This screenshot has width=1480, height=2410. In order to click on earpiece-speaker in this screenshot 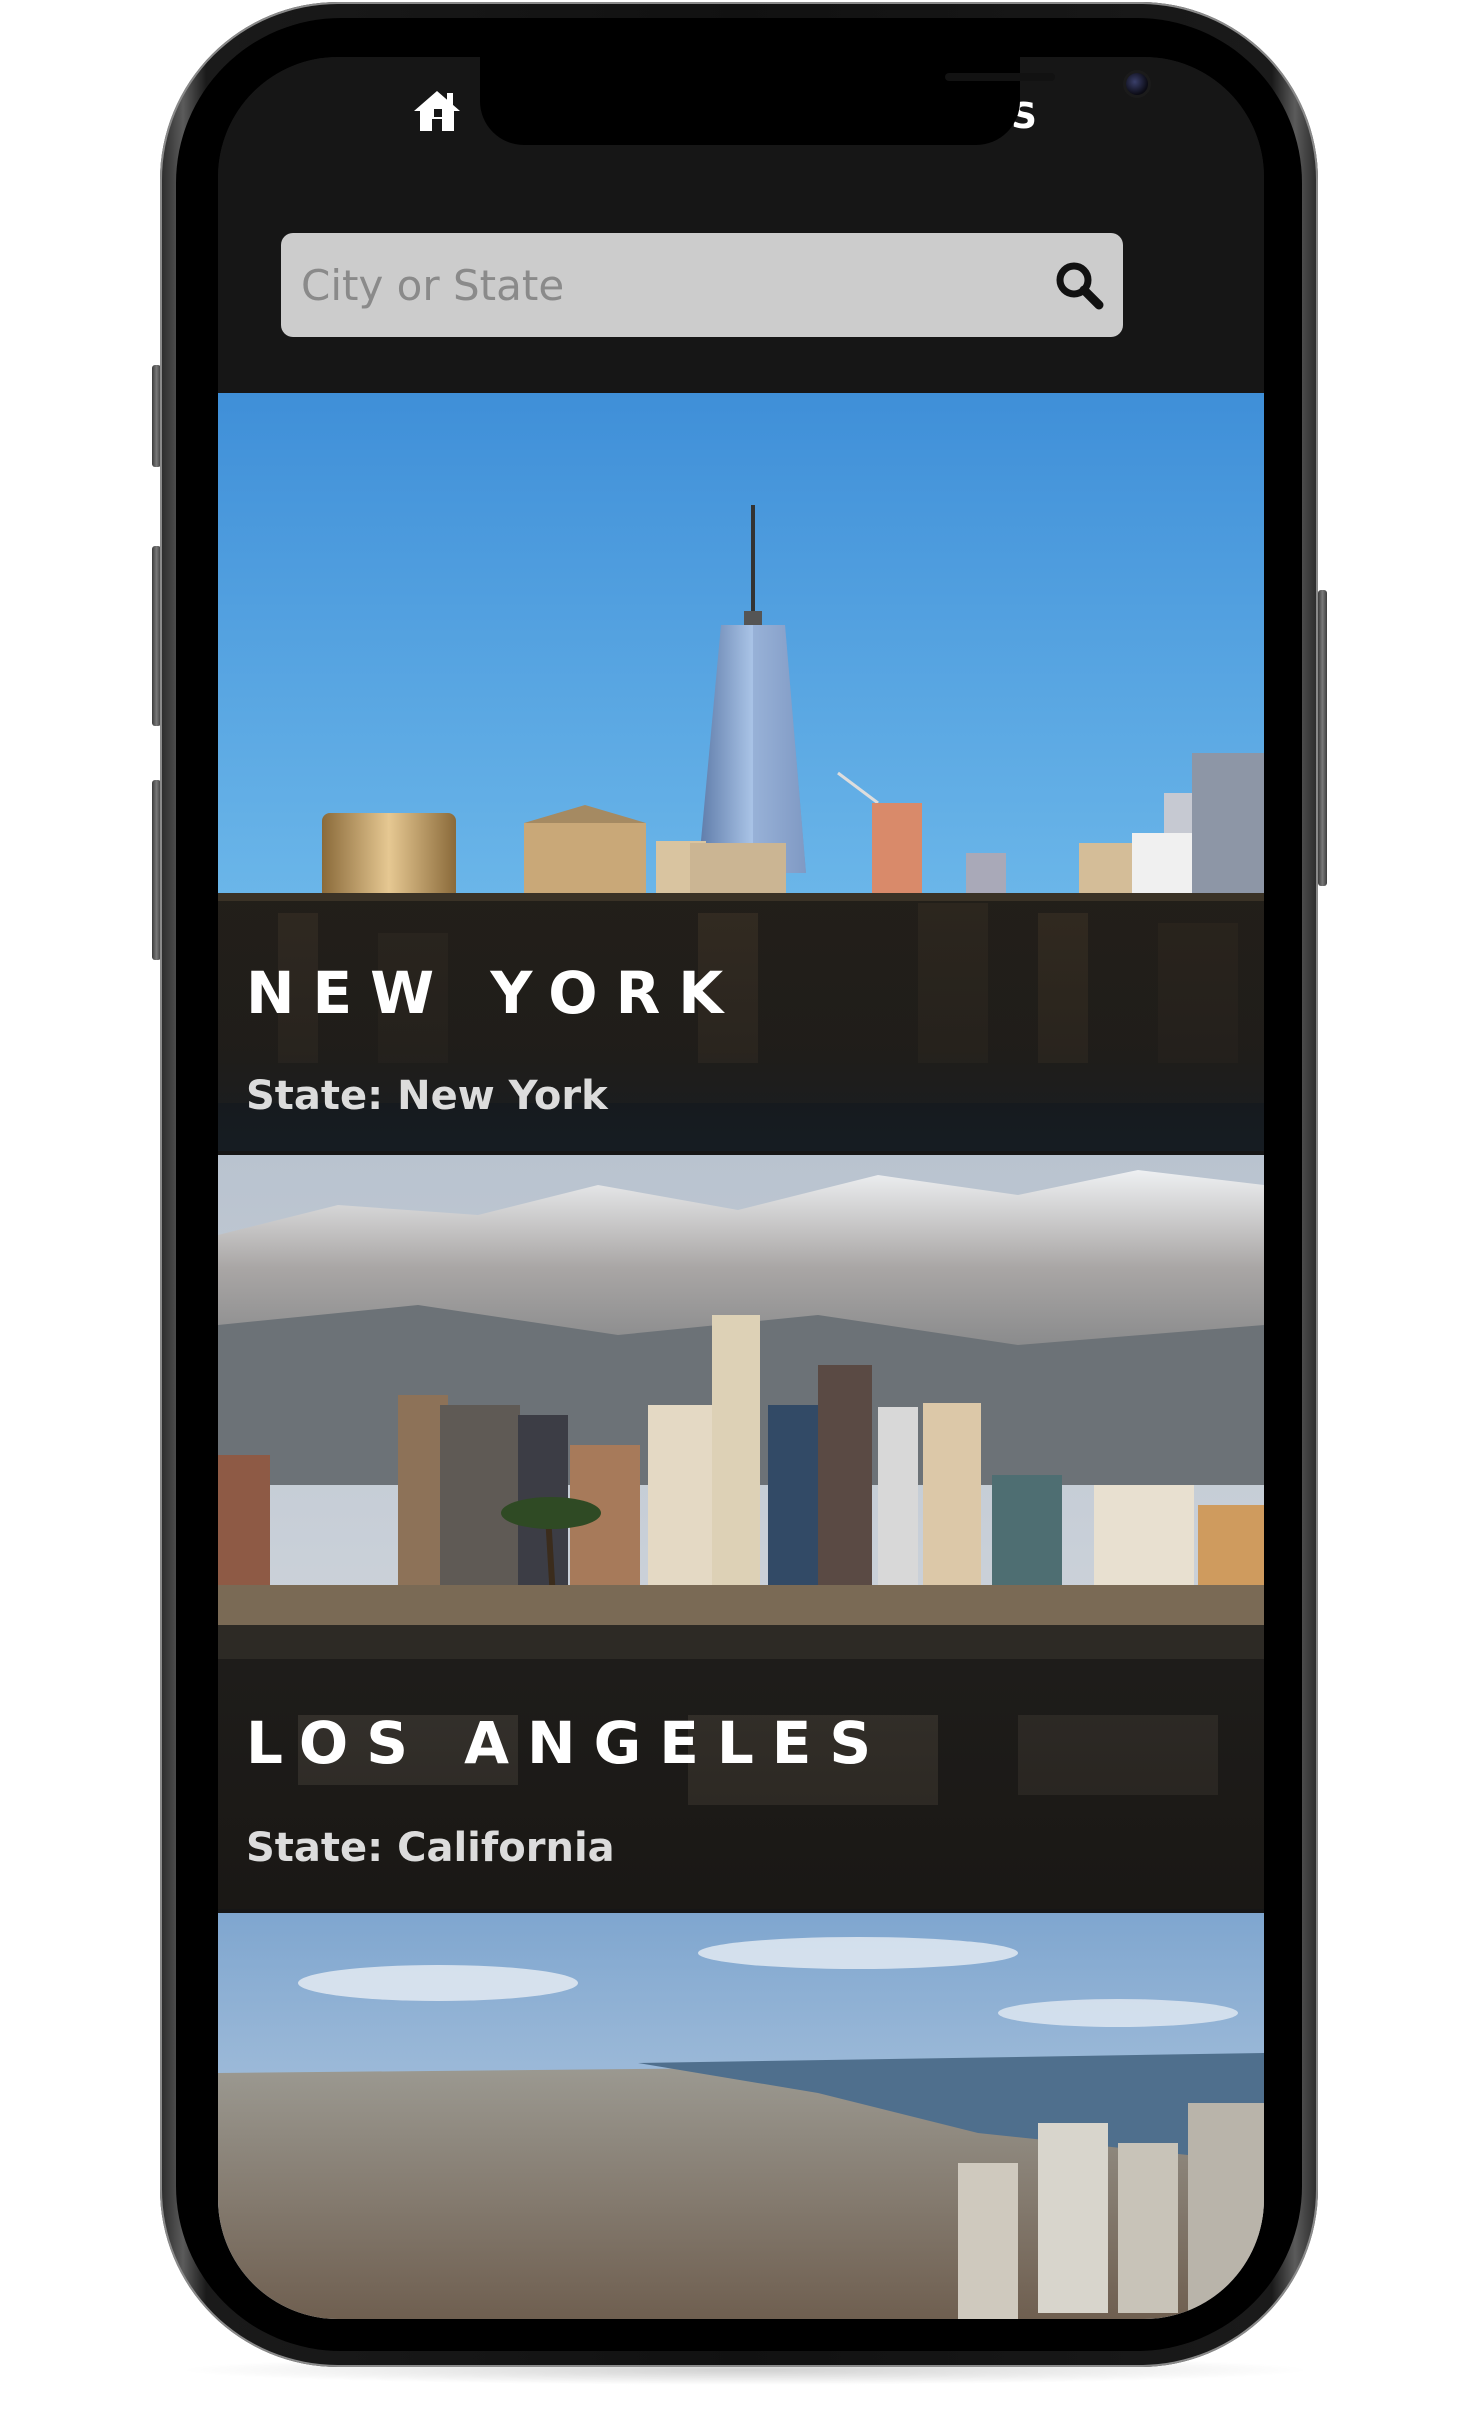, I will do `click(1000, 77)`.